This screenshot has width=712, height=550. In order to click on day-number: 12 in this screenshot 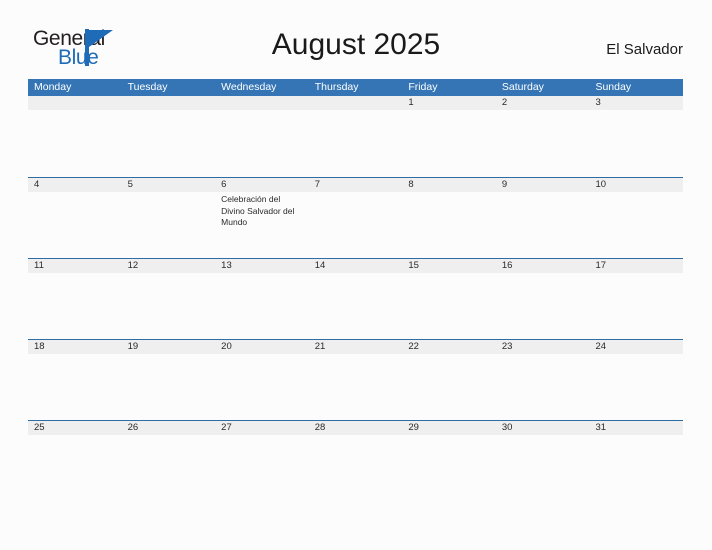, I will do `click(169, 266)`.